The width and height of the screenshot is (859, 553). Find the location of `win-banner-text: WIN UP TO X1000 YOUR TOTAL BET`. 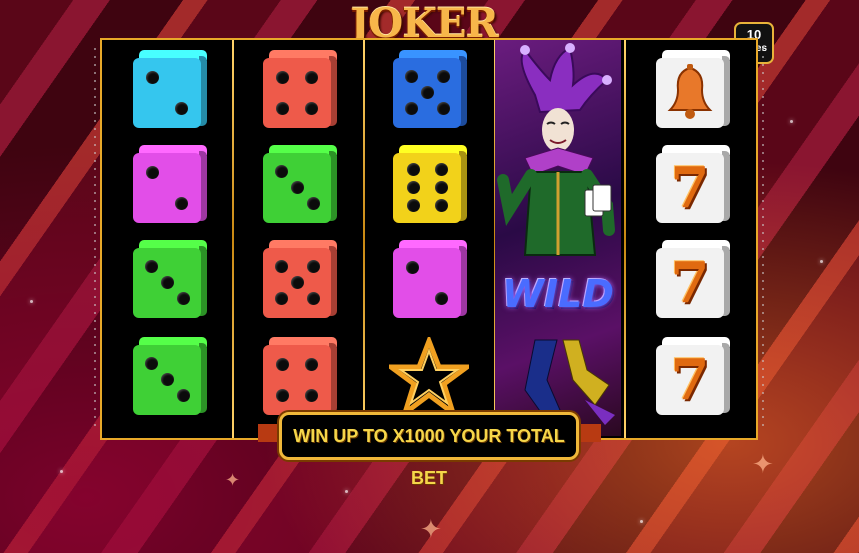

win-banner-text: WIN UP TO X1000 YOUR TOTAL BET is located at coordinates (429, 457).